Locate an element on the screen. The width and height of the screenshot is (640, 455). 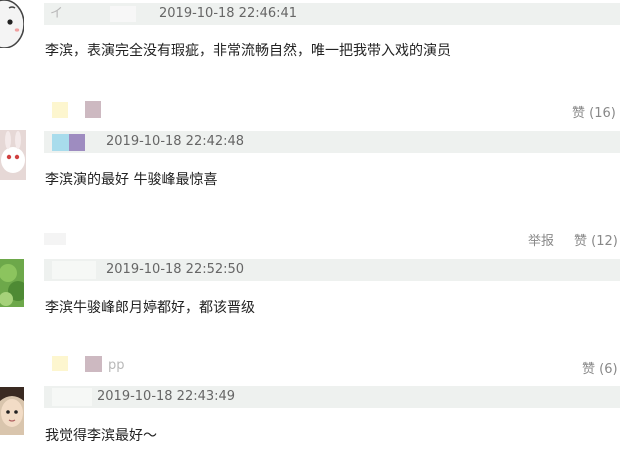
comment-text: 李滨牛骏峰郎月婷都好，都该晋级 is located at coordinates (150, 308).